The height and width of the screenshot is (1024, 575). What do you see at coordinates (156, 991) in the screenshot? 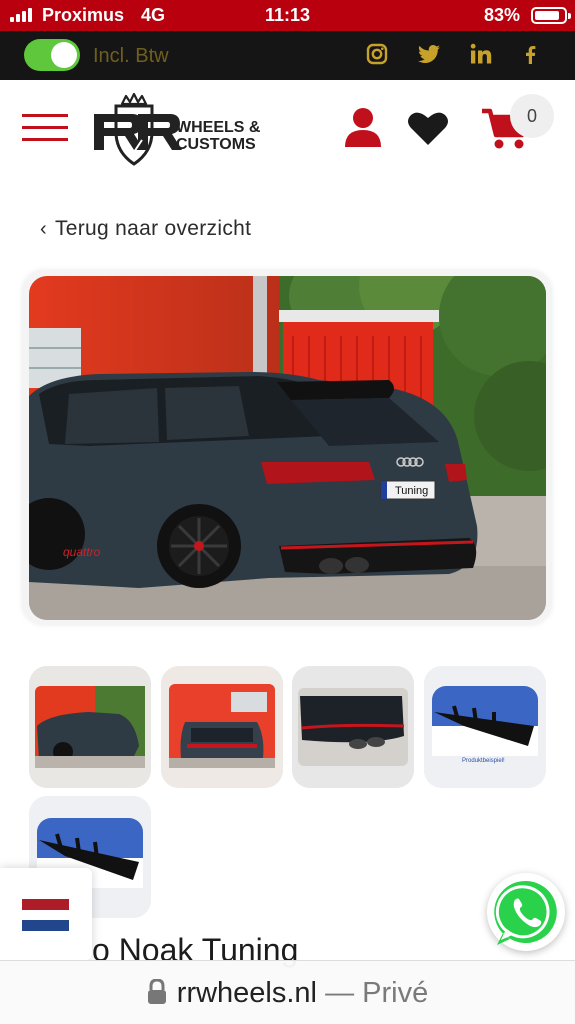
I see `lock-icon` at bounding box center [156, 991].